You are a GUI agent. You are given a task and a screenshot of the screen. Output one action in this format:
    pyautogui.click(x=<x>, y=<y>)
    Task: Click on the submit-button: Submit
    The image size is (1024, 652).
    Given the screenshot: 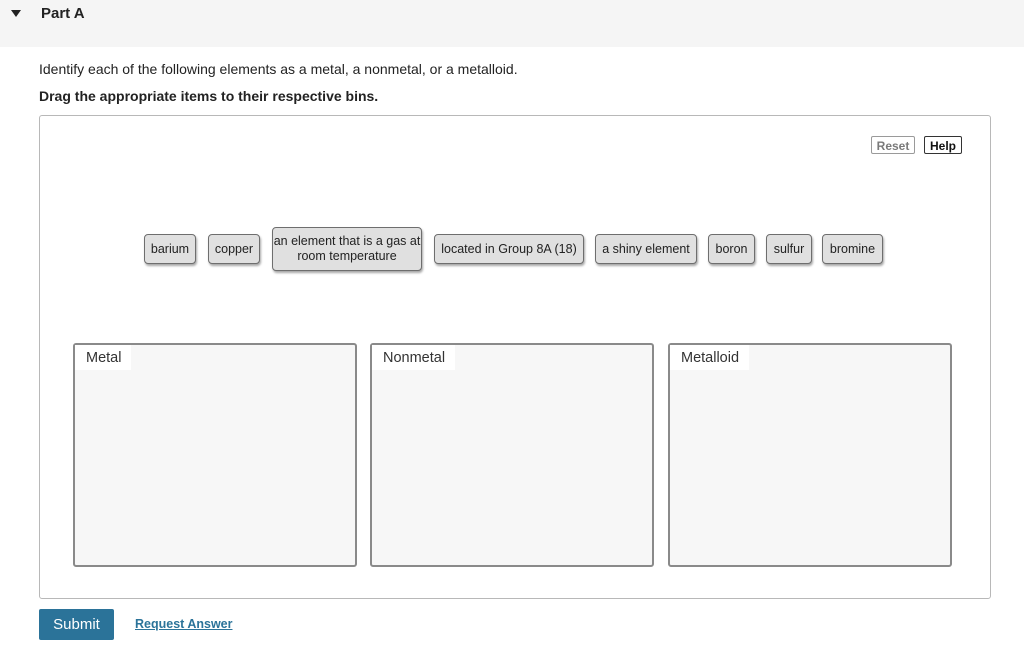 What is the action you would take?
    pyautogui.click(x=76, y=624)
    